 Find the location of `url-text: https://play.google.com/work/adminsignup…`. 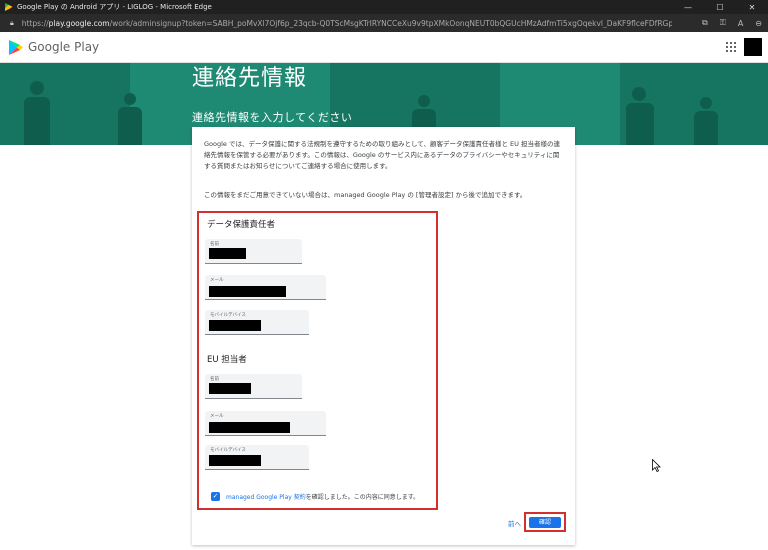

url-text: https://play.google.com/work/adminsignup… is located at coordinates (347, 23).